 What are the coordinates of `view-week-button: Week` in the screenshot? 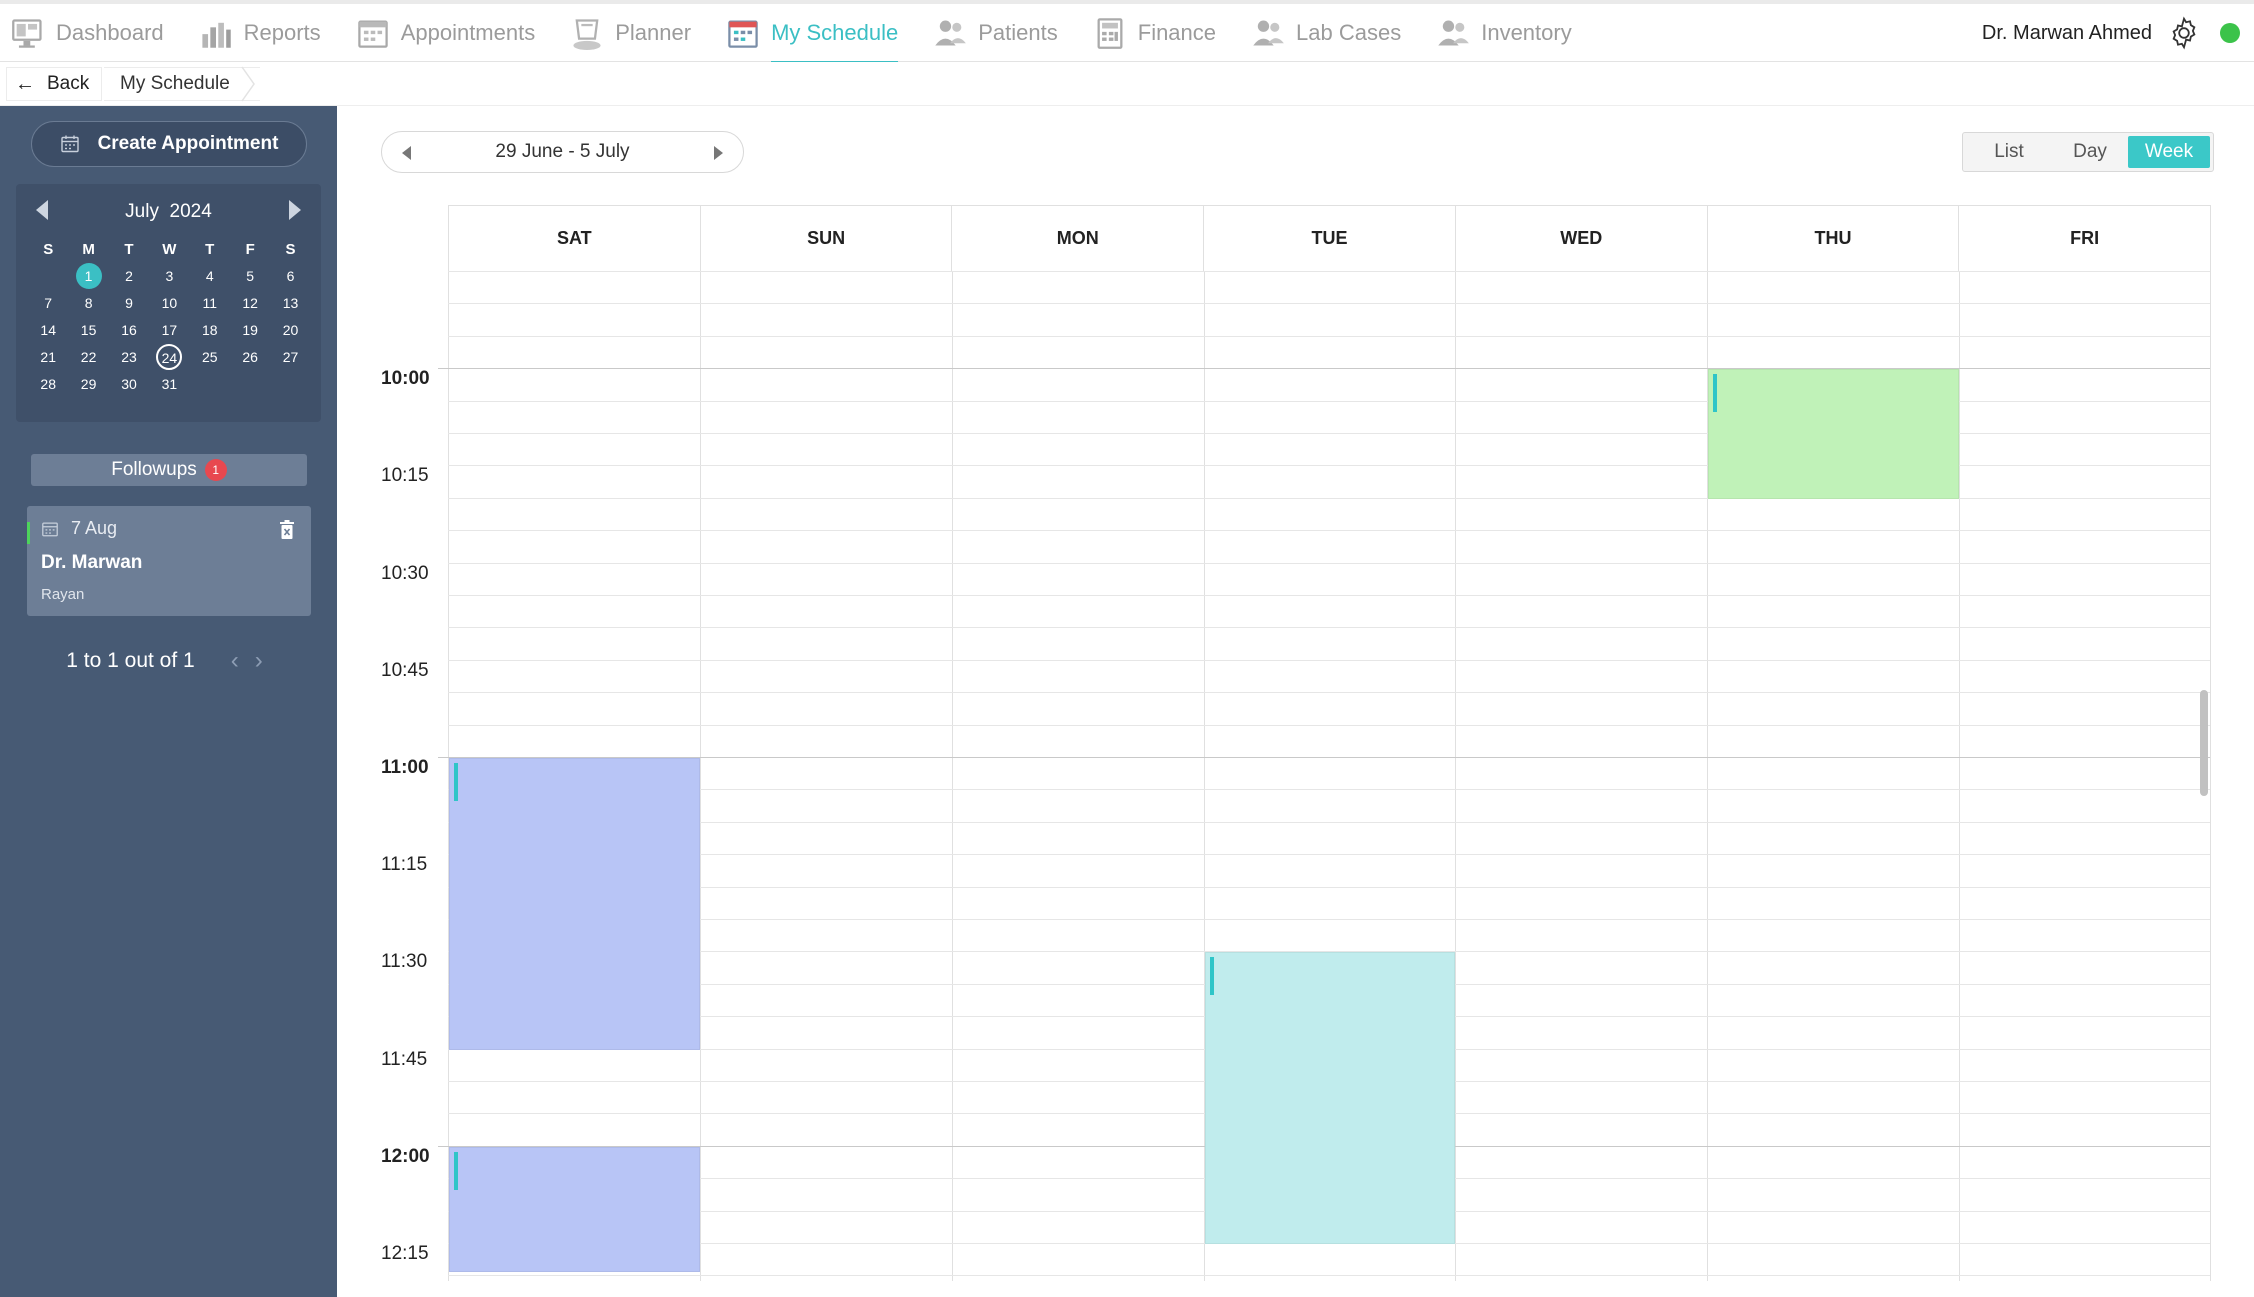 It's located at (2169, 152).